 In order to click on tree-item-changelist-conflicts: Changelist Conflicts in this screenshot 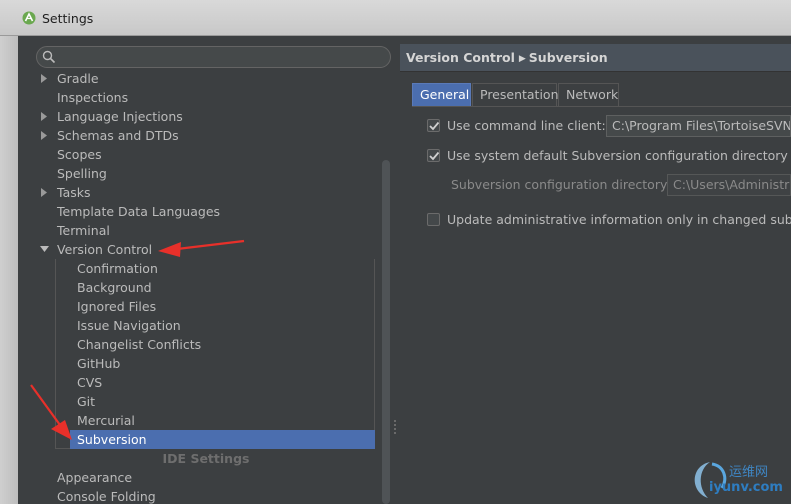, I will do `click(139, 344)`.